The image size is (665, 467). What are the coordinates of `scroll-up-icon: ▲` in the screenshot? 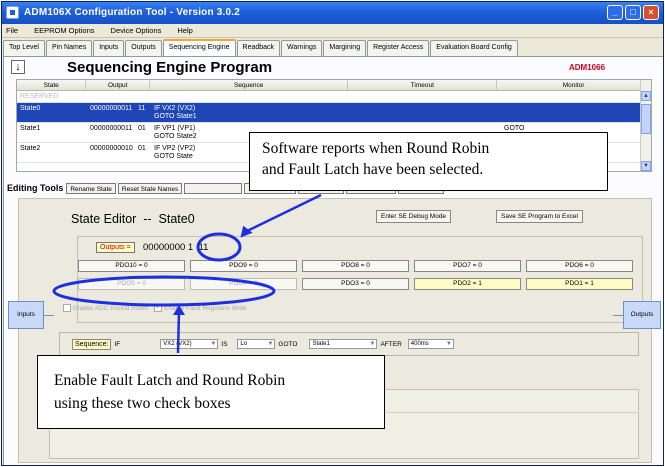 It's located at (646, 96).